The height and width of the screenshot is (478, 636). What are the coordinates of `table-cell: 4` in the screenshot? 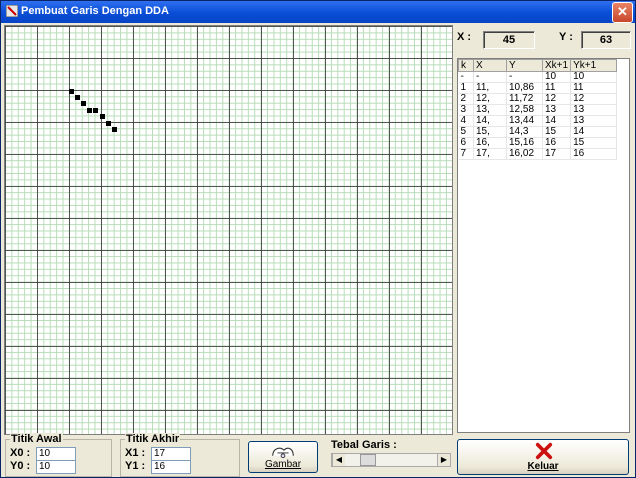 It's located at (466, 121).